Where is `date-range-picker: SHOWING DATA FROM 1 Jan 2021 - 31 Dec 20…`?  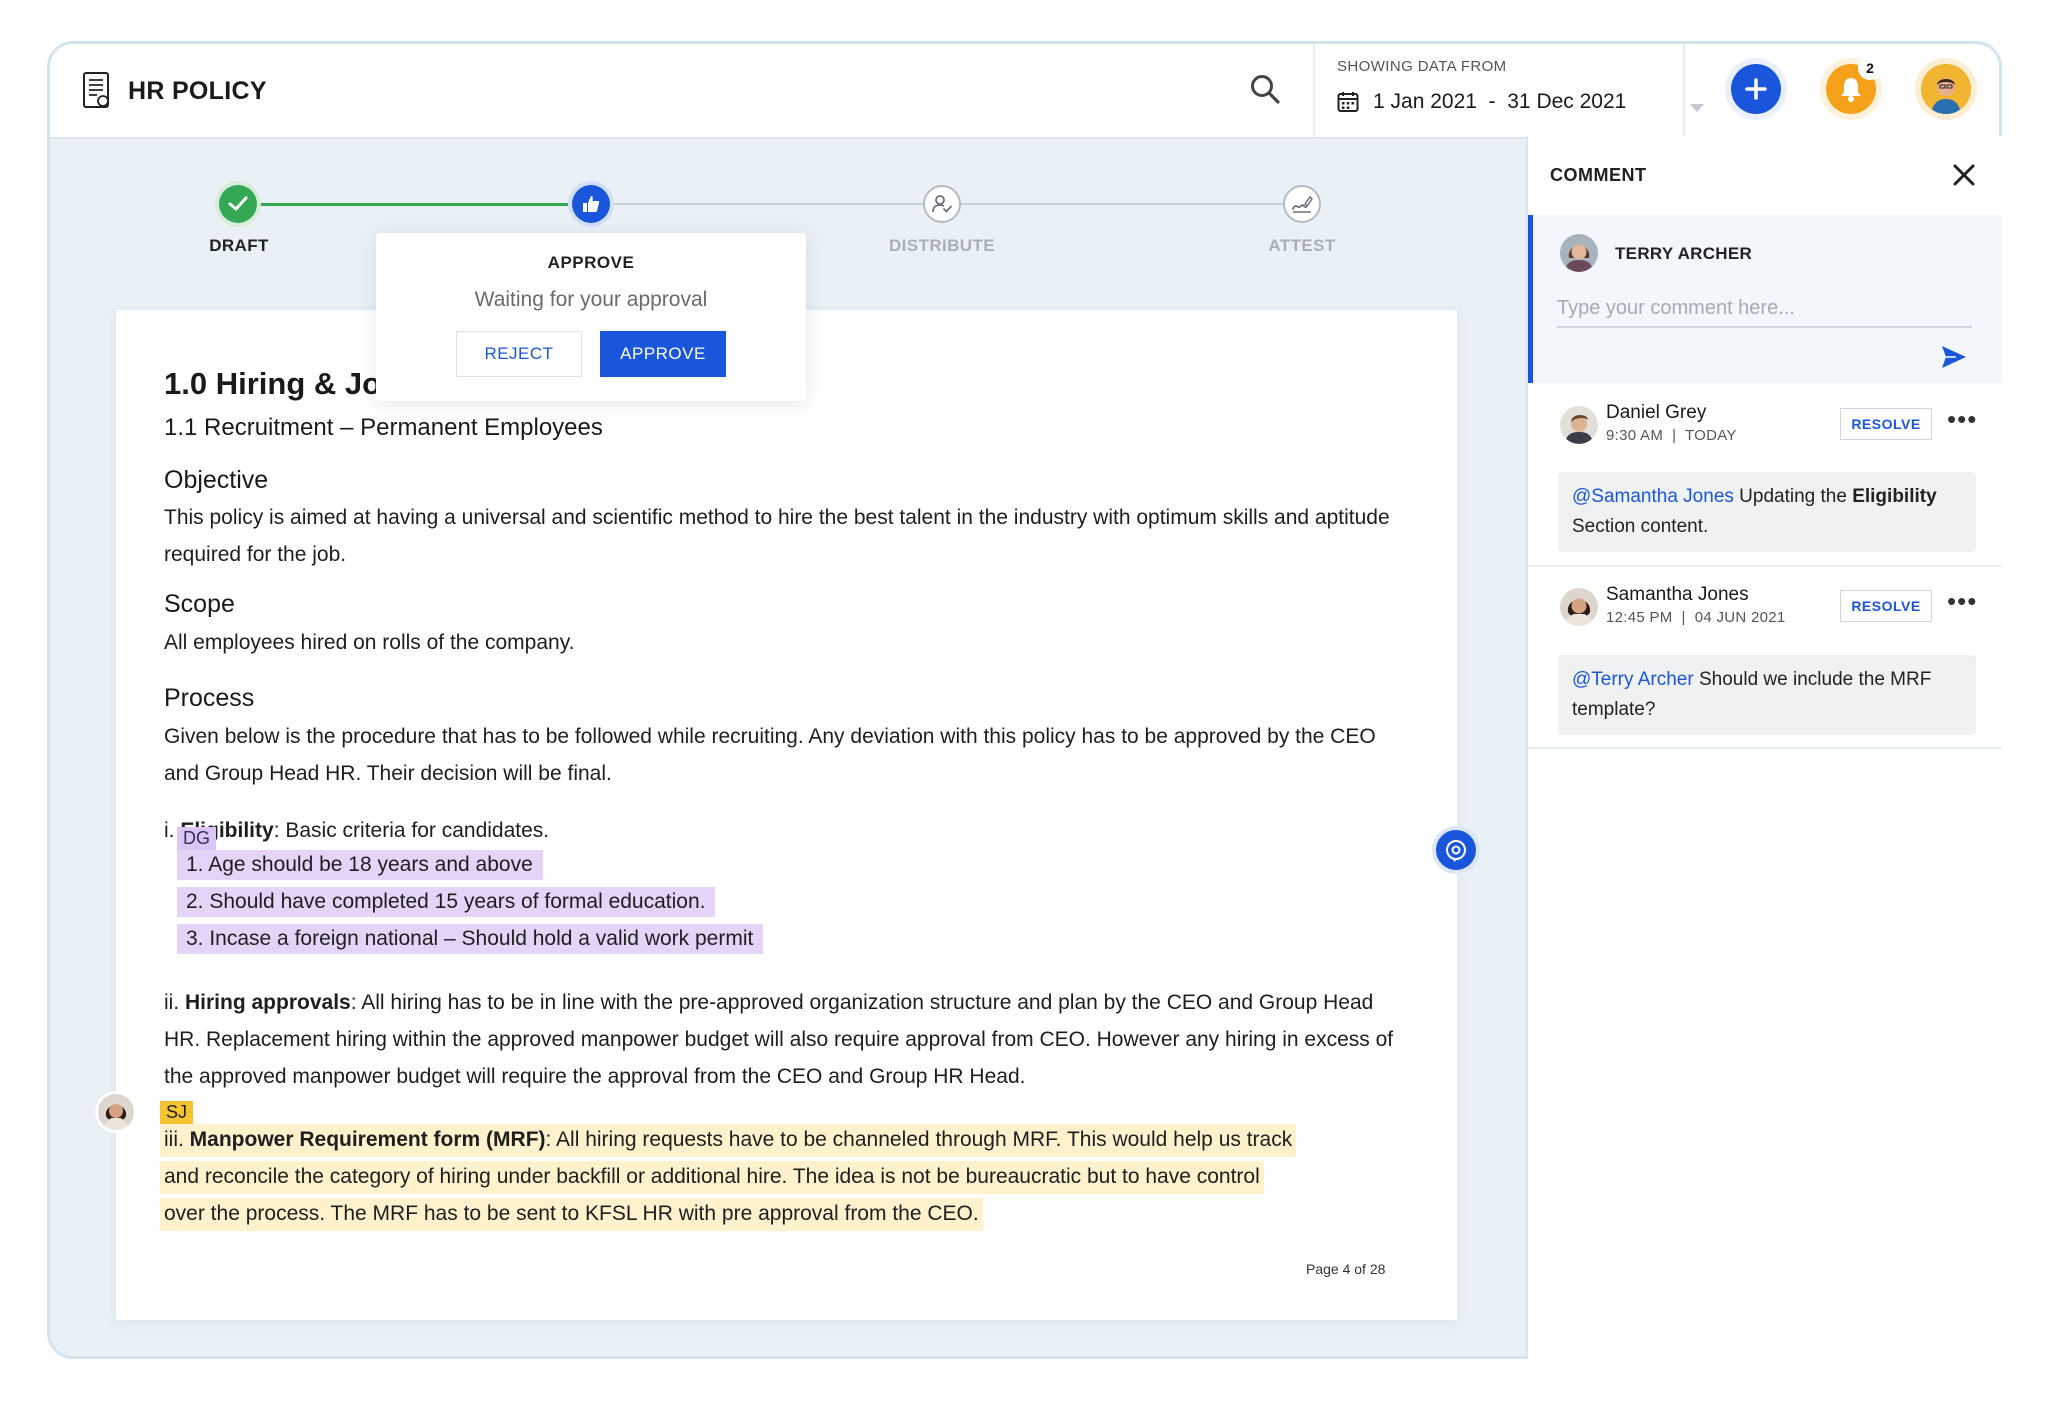
date-range-picker: SHOWING DATA FROM 1 Jan 2021 - 31 Dec 20… is located at coordinates (1522, 93).